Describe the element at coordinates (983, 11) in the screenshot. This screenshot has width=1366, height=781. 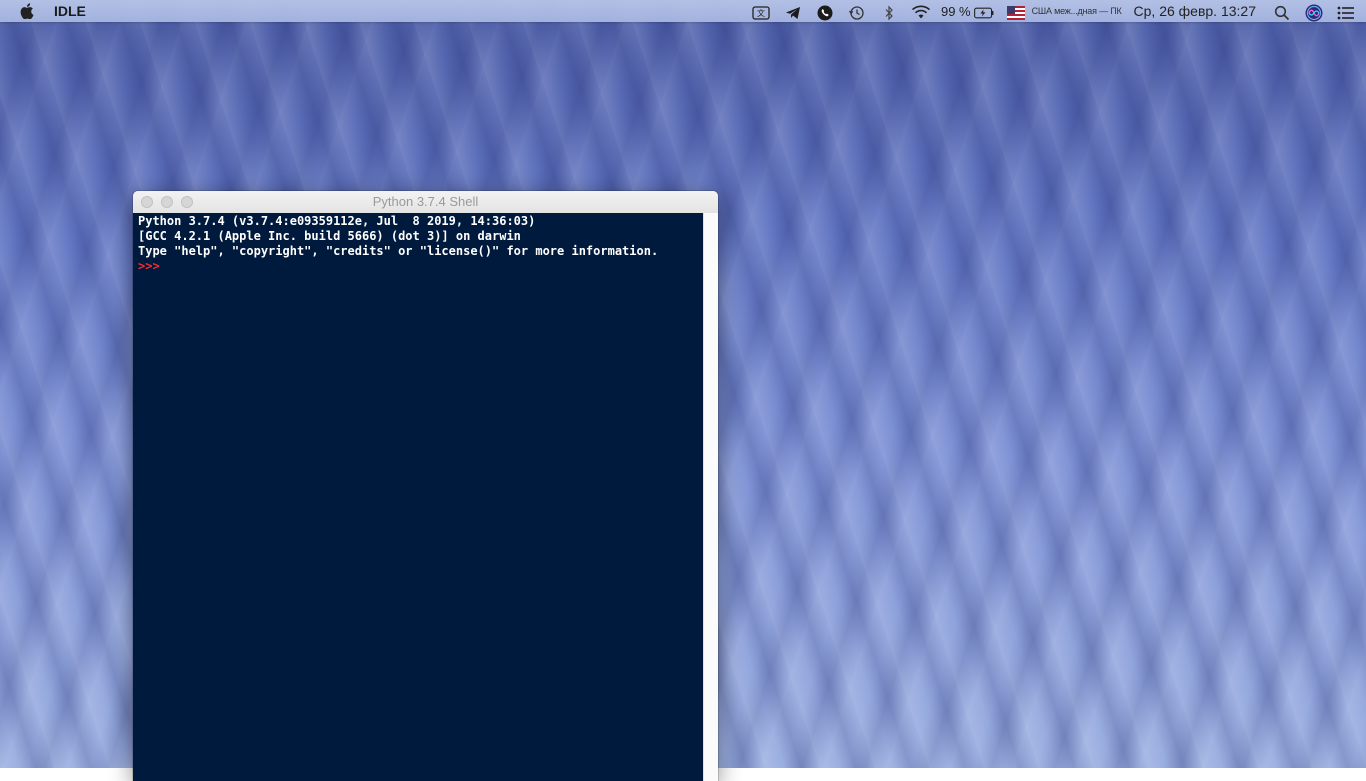
I see `battery-icon` at that location.